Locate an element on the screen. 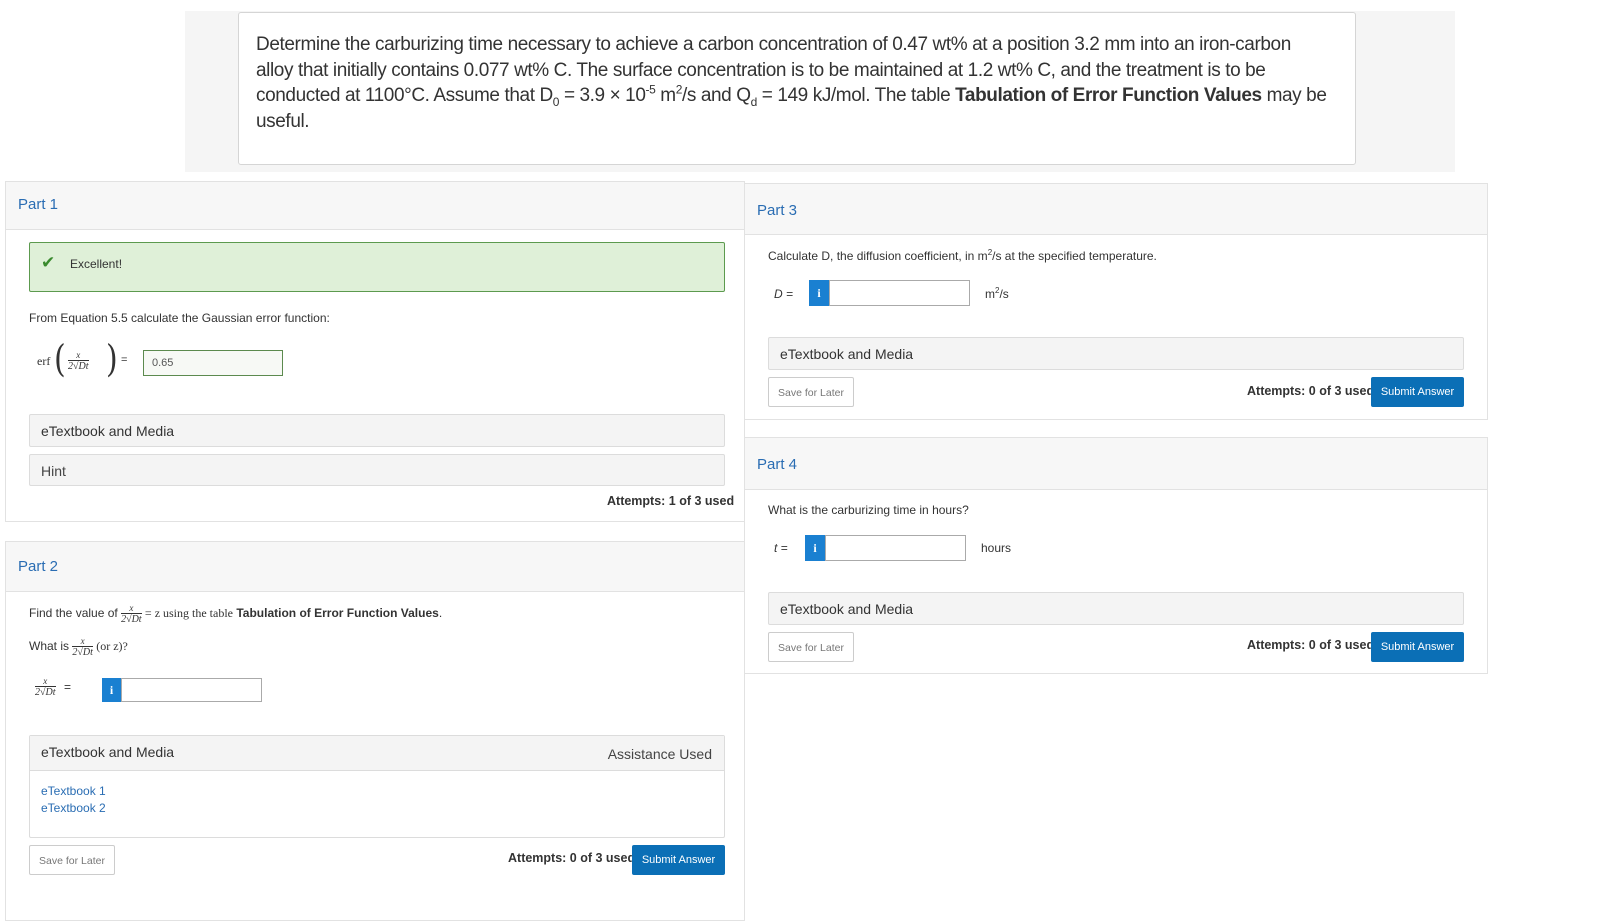 This screenshot has height=921, width=1619. etextbook-media-panel-4: eTextbook and Media is located at coordinates (1116, 608).